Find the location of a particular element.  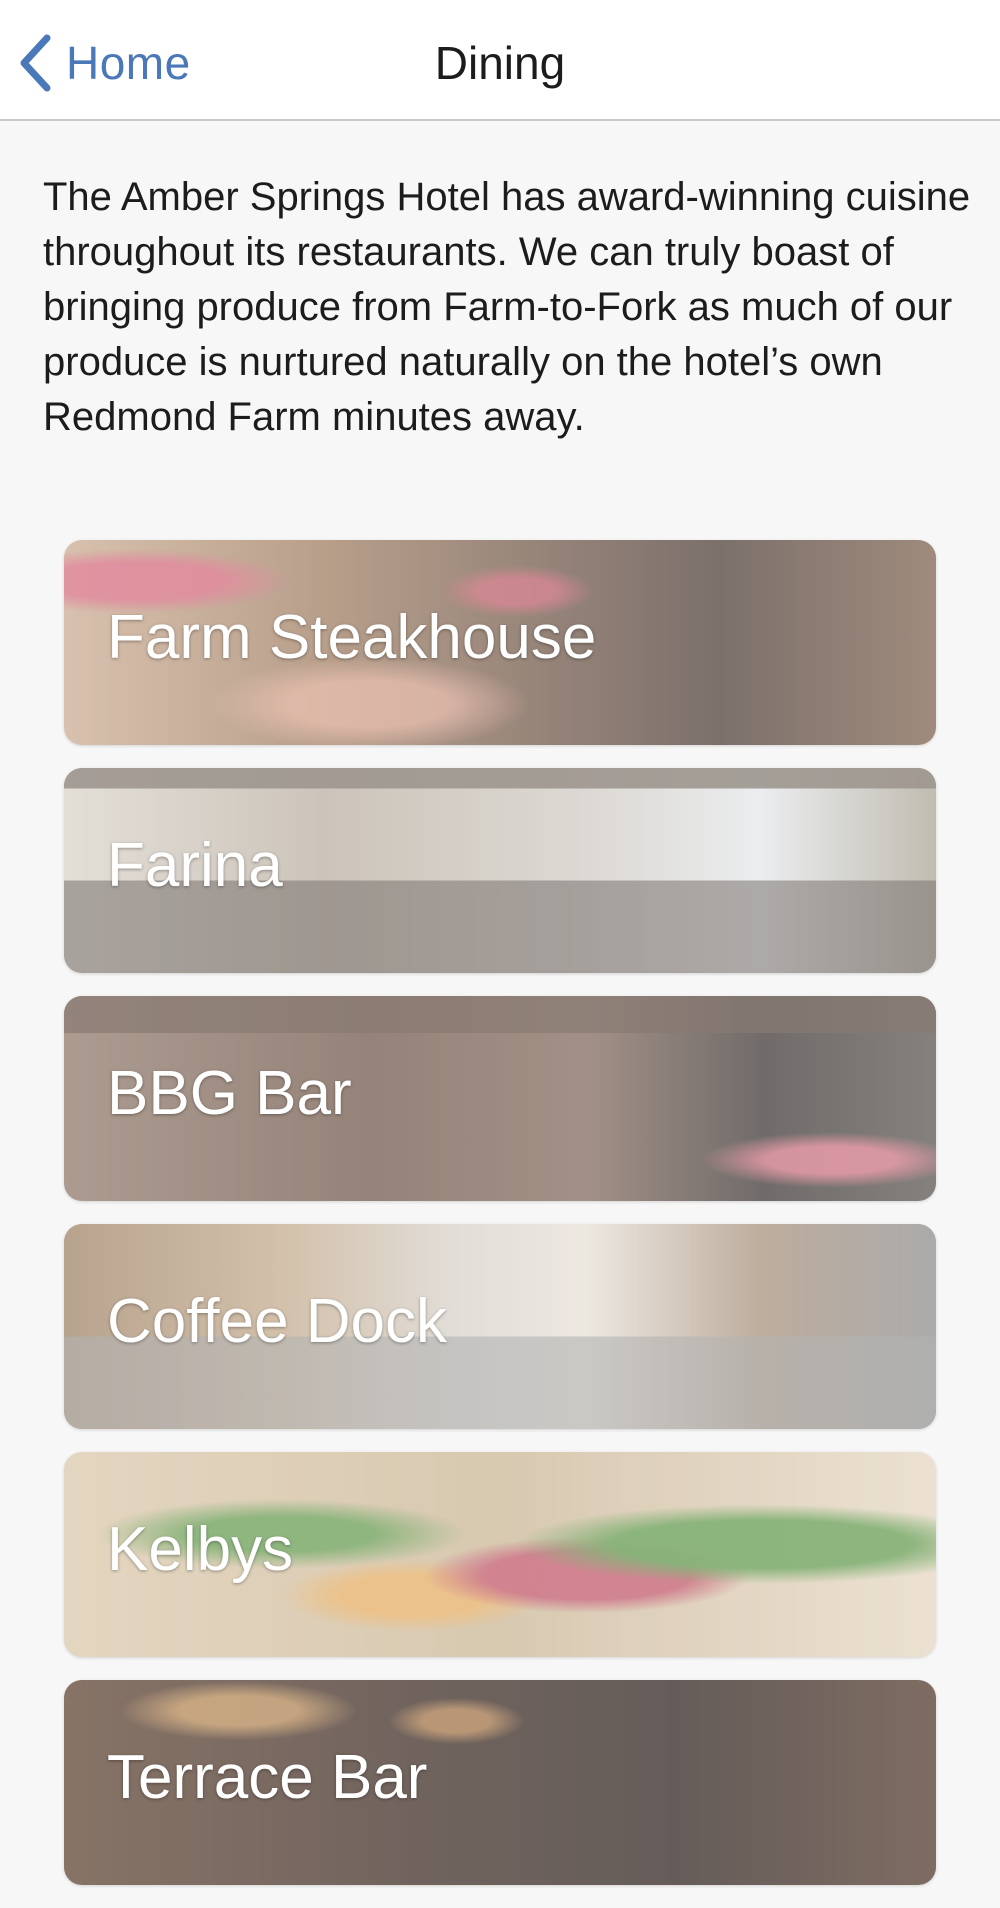

restaurant-card-bbg-bar: BBG Bar is located at coordinates (500, 1098).